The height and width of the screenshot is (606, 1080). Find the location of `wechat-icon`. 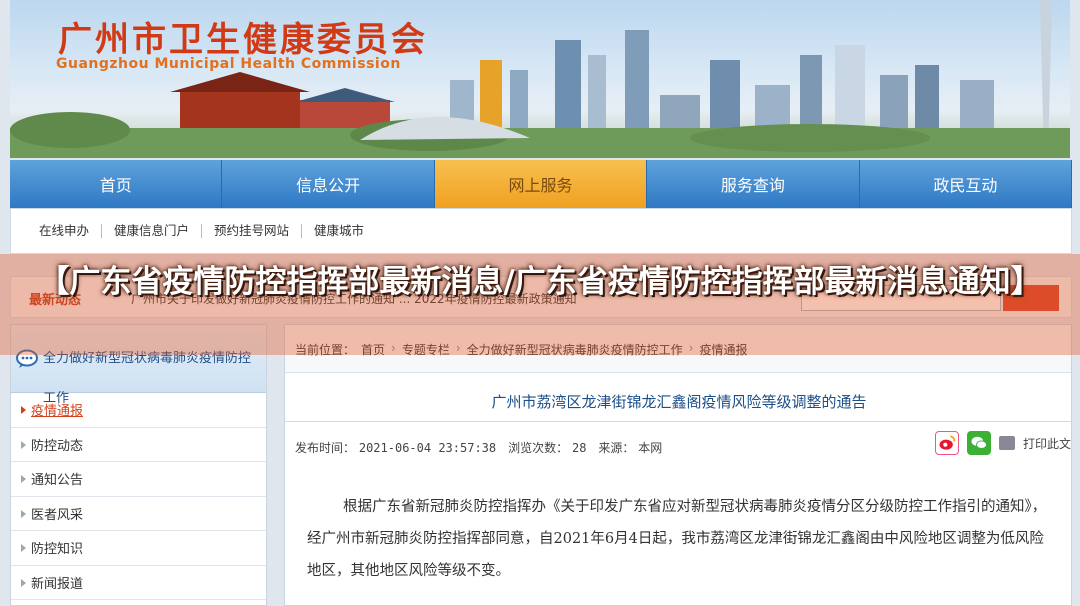

wechat-icon is located at coordinates (978, 443).